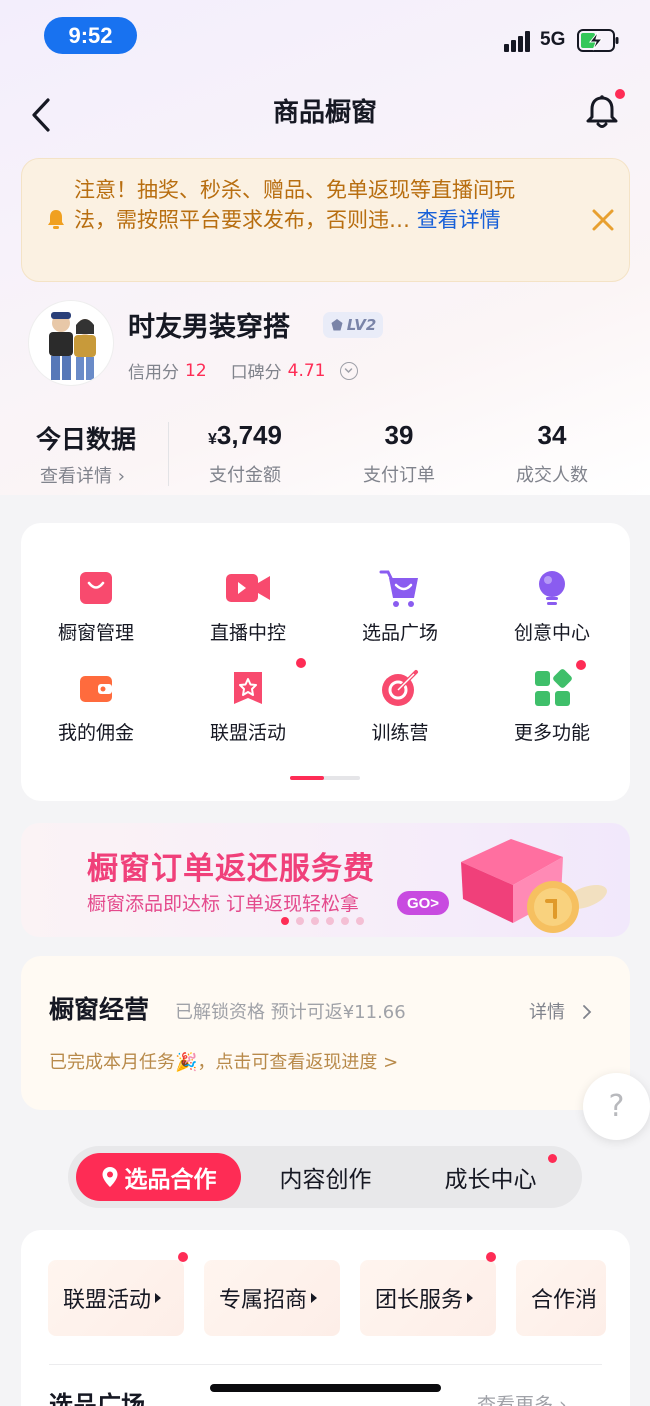  I want to click on function-item-more-features: 更多功能, so click(552, 713).